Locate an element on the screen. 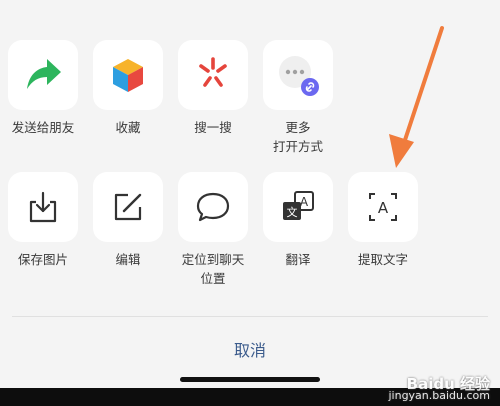 The height and width of the screenshot is (406, 500). cancel-button: 取消 is located at coordinates (250, 351).